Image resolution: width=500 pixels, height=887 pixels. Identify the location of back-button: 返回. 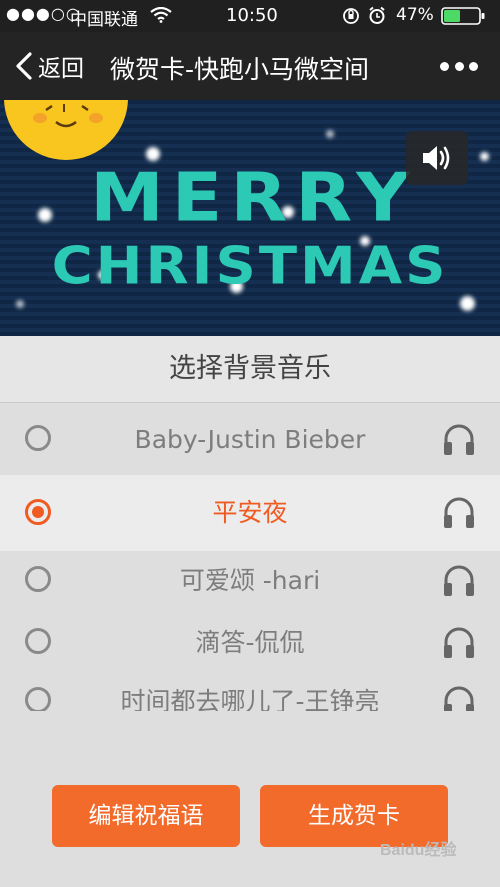
(49, 66).